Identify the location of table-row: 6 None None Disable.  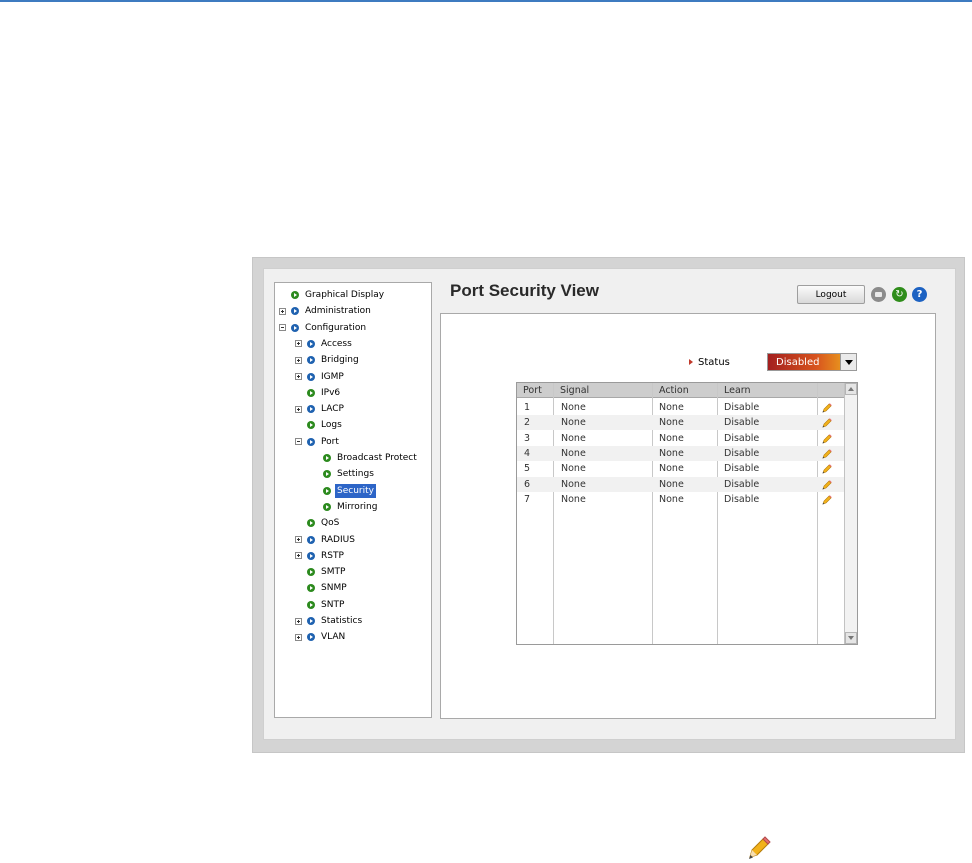
(681, 484).